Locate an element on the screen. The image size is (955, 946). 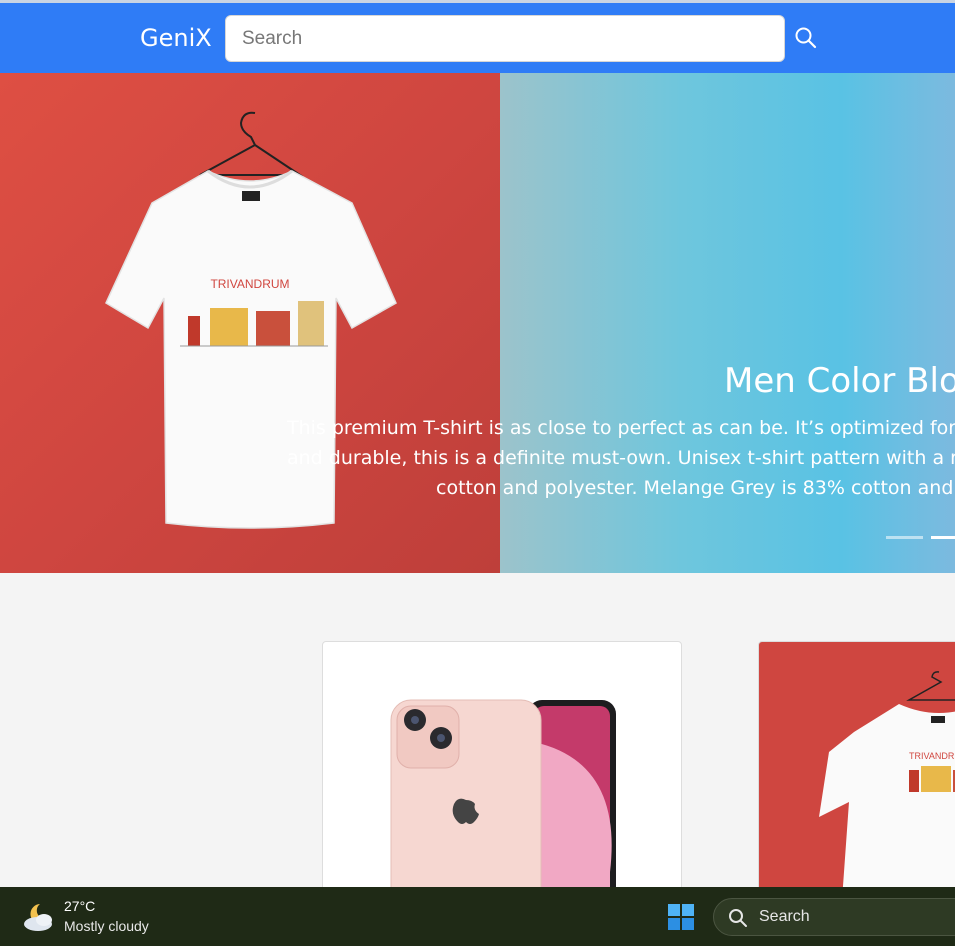
search-box is located at coordinates (505, 38).